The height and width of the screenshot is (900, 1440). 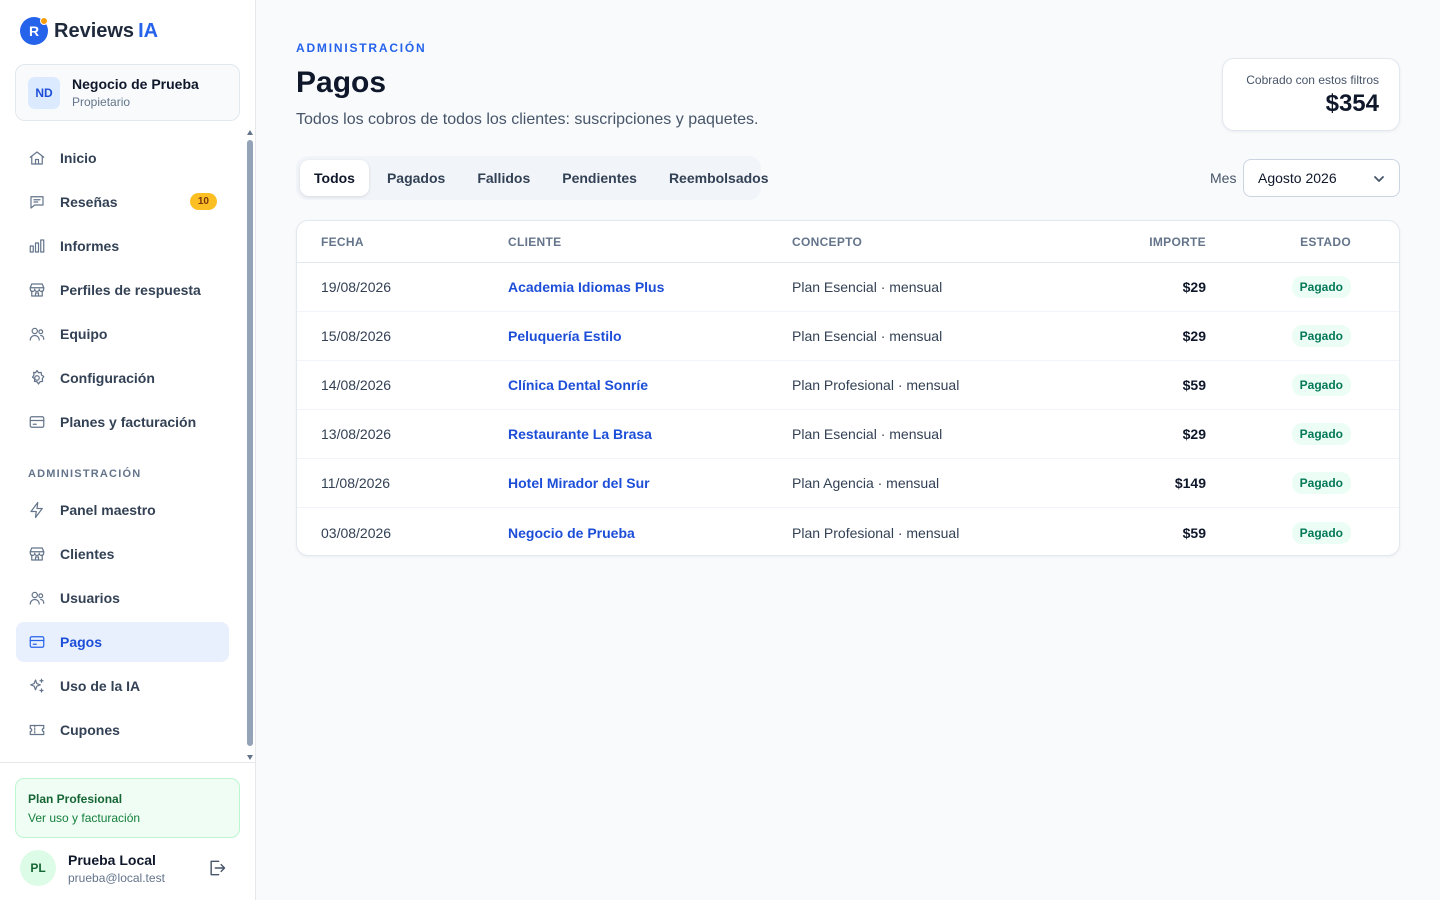 What do you see at coordinates (599, 178) in the screenshot?
I see `tab-pendientes: Pendientes` at bounding box center [599, 178].